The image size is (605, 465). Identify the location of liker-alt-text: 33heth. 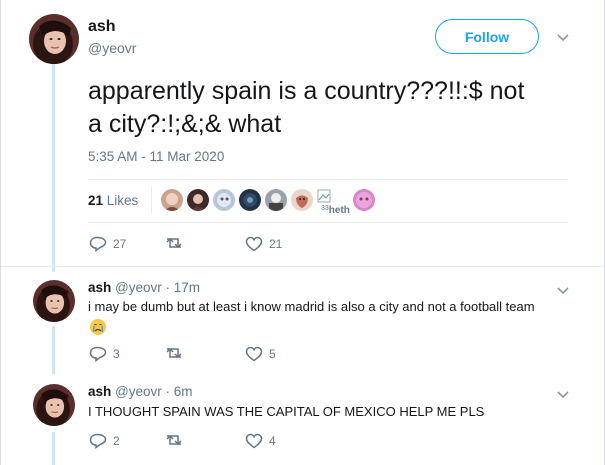
(335, 210).